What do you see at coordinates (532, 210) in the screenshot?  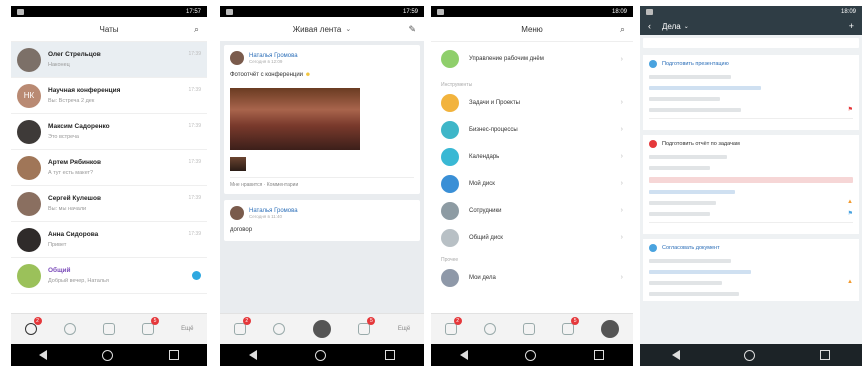 I see `menu-item-employees: Сотрудники ›` at bounding box center [532, 210].